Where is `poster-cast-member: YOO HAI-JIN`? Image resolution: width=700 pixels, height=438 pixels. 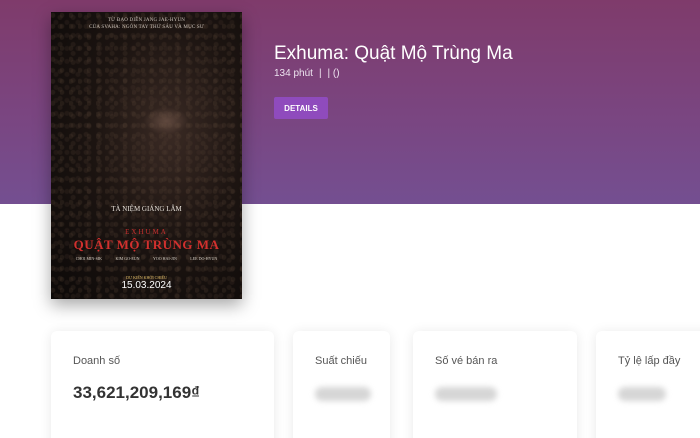
poster-cast-member: YOO HAI-JIN is located at coordinates (164, 258).